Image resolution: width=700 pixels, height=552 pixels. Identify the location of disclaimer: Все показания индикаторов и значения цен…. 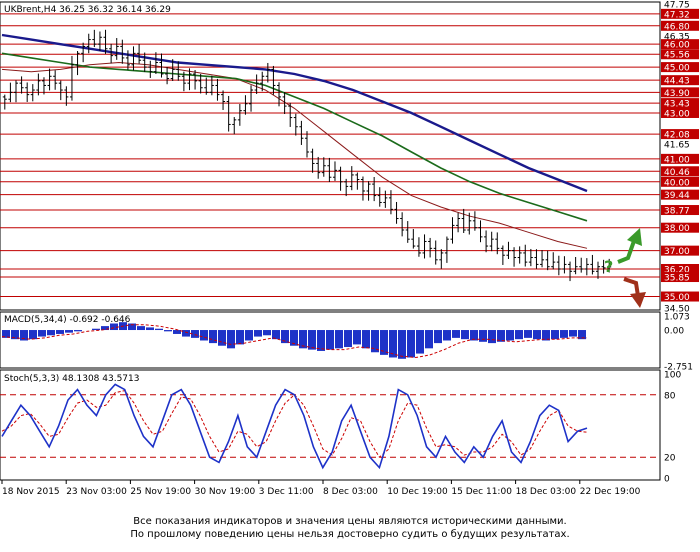
(350, 528).